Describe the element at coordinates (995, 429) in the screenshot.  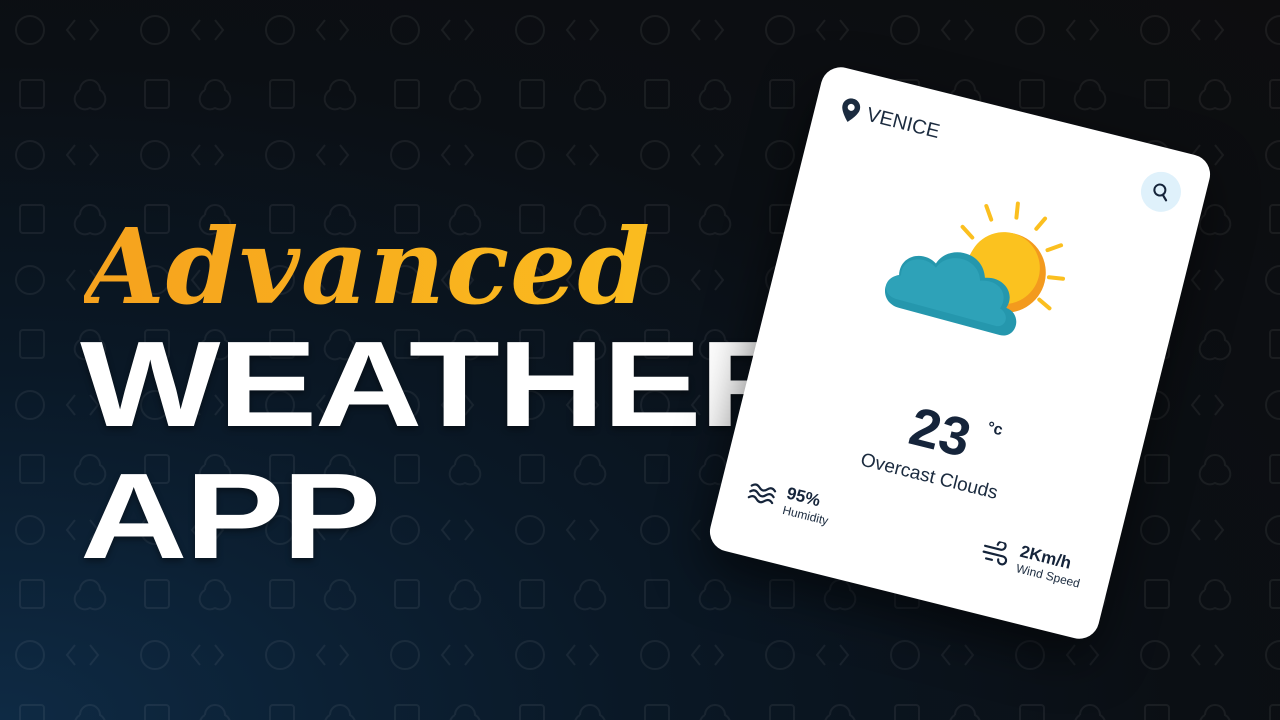
I see `temperature-unit: °c` at that location.